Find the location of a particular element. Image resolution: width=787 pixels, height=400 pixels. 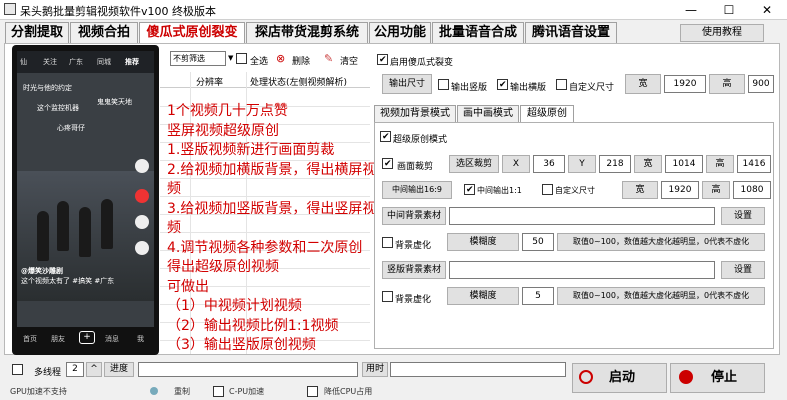

vert-bg-button: 竖版背景素材 is located at coordinates (414, 270).